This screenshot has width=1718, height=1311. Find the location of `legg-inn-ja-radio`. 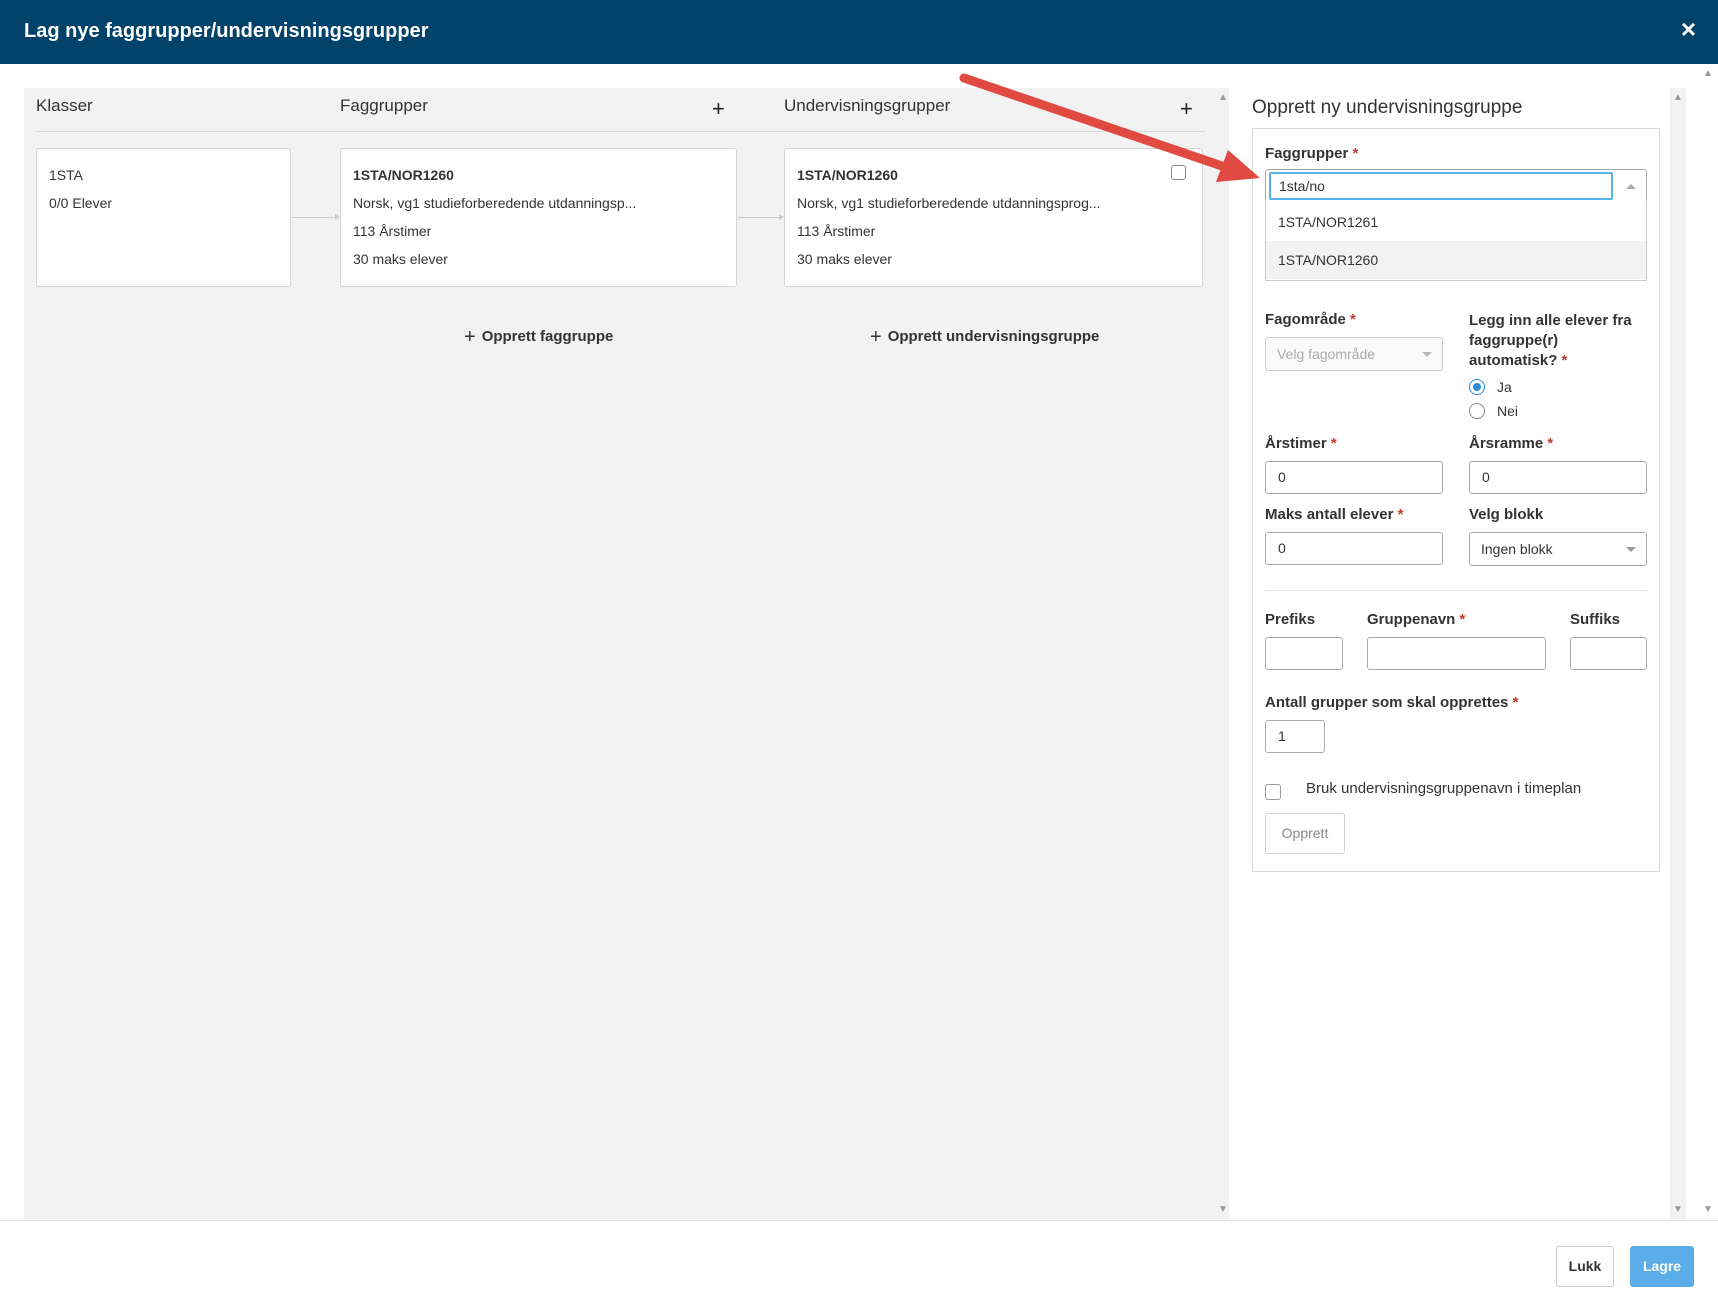

legg-inn-ja-radio is located at coordinates (1477, 387).